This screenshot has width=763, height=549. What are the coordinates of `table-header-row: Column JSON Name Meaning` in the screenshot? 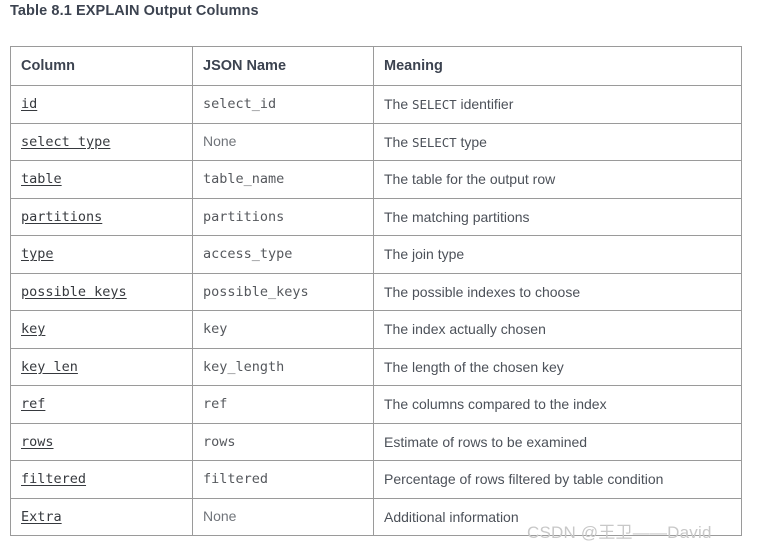 It's located at (376, 66).